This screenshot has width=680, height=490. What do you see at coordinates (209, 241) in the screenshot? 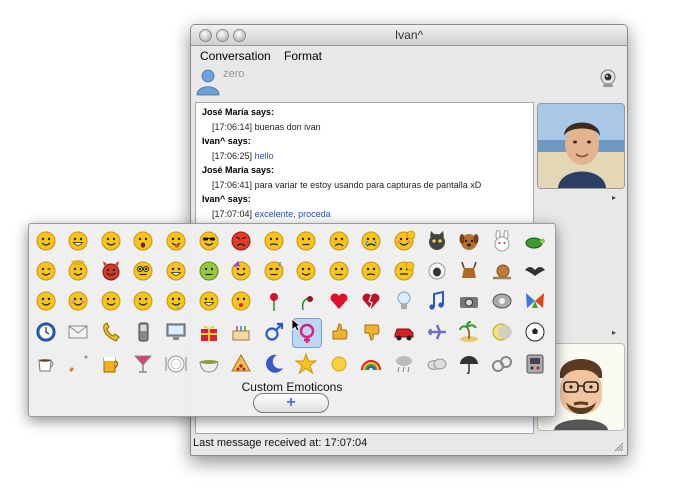
I see `sunglasses-emoticon-icon` at bounding box center [209, 241].